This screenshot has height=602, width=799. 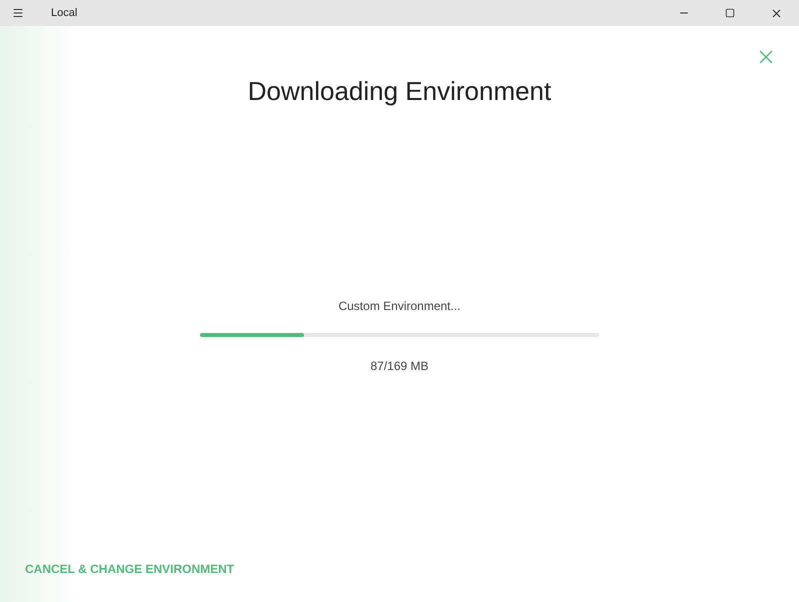 What do you see at coordinates (129, 569) in the screenshot?
I see `cancel-link: CANCEL & CHANGE ENVIRONMENT` at bounding box center [129, 569].